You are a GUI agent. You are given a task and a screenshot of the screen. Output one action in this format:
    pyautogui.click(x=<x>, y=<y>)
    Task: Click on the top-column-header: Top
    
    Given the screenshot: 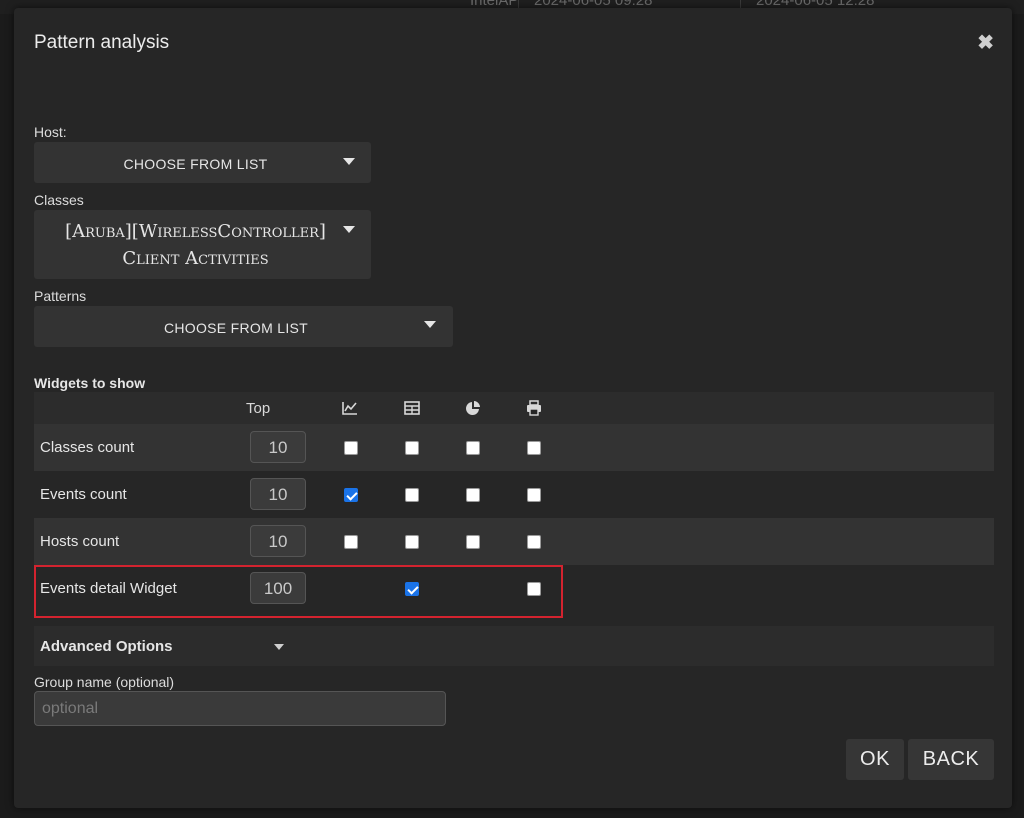 What is the action you would take?
    pyautogui.click(x=258, y=408)
    